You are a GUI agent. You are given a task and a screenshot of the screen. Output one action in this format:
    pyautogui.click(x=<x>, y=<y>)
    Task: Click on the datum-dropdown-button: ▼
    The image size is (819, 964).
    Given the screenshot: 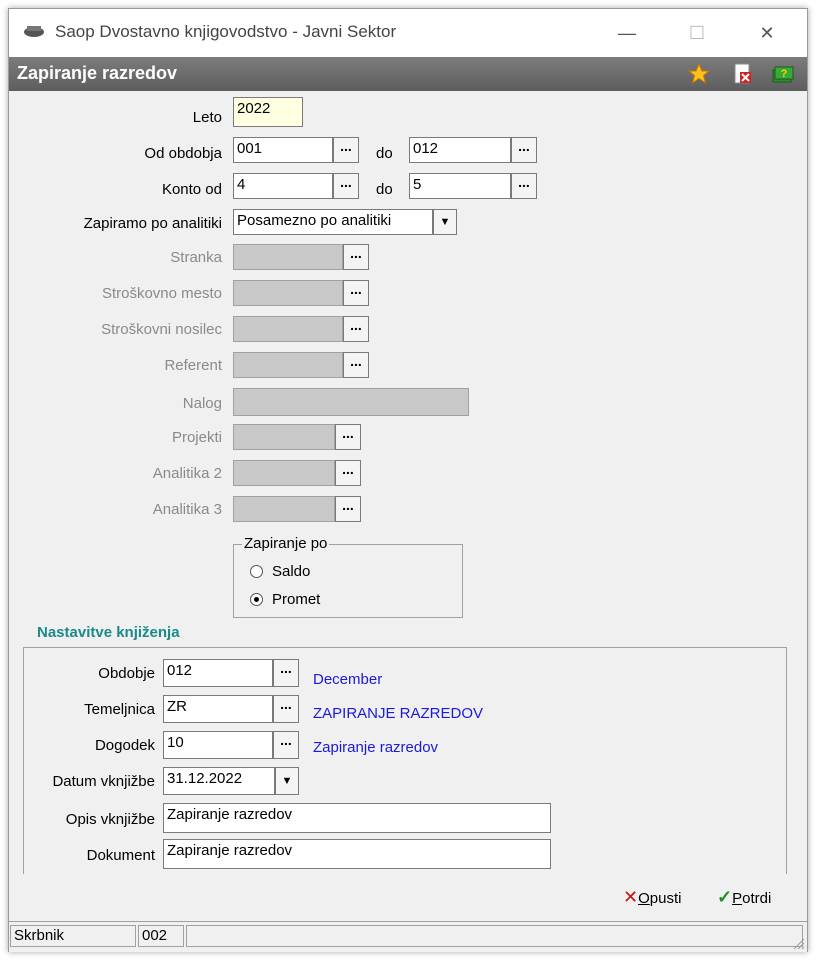 What is the action you would take?
    pyautogui.click(x=287, y=781)
    